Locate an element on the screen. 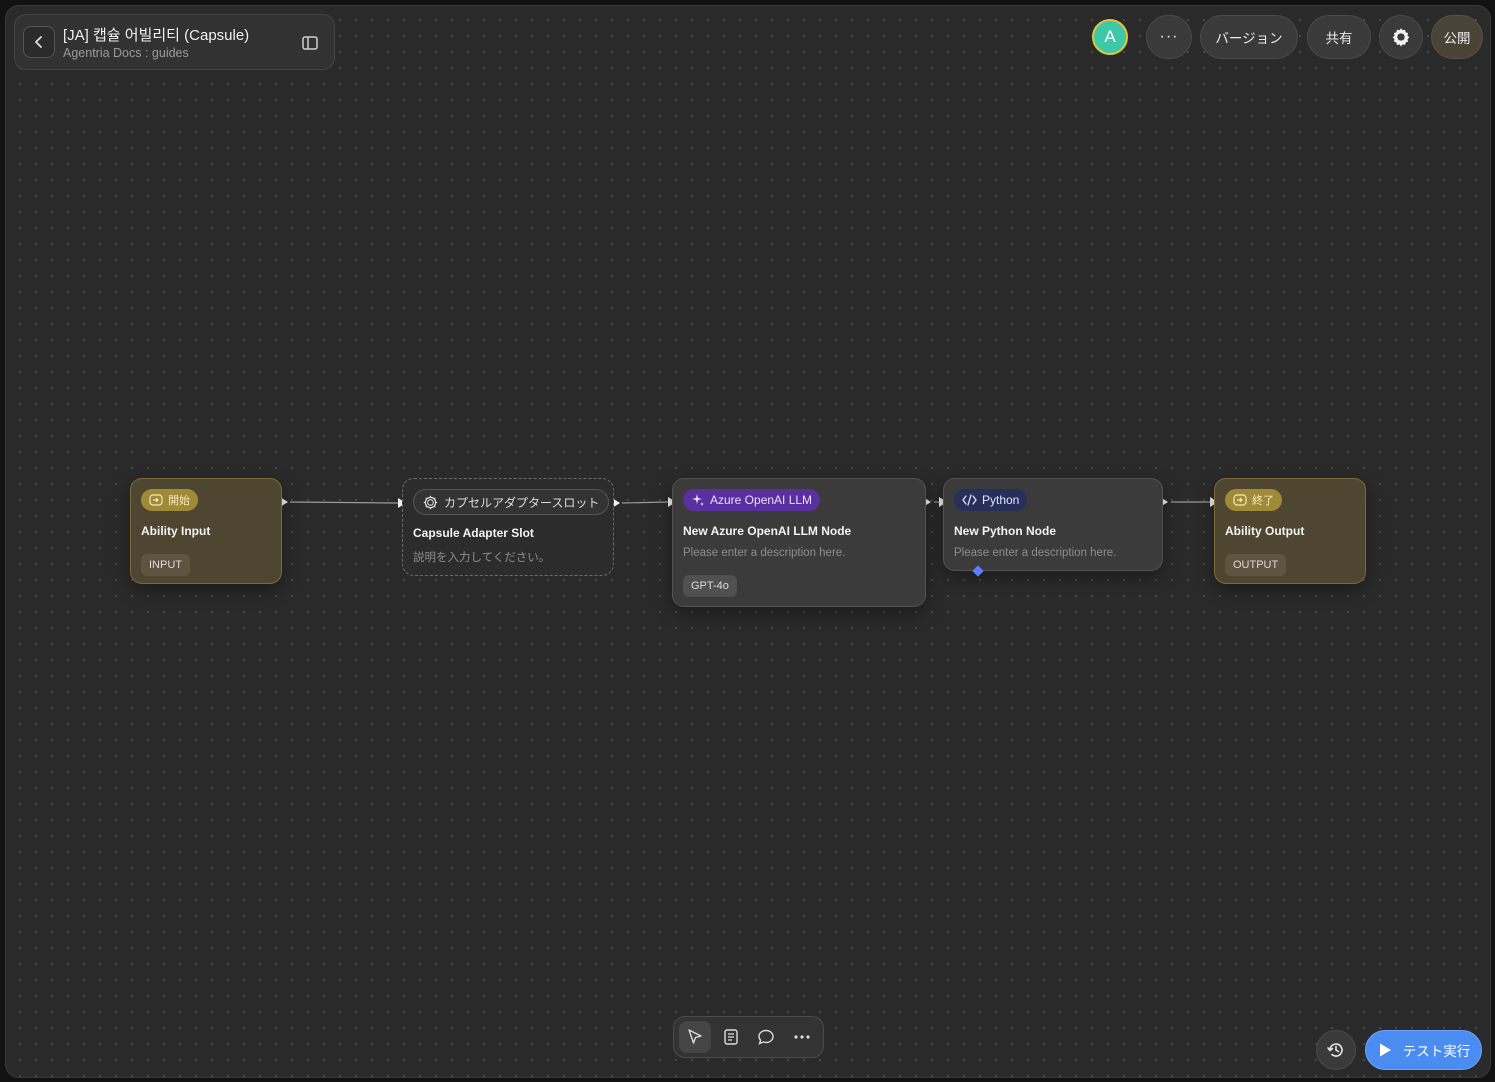  llm-node-description: Please enter a description here. is located at coordinates (764, 553).